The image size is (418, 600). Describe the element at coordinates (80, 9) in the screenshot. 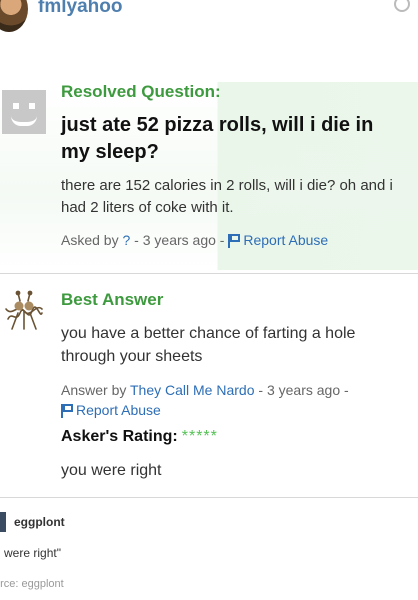

I see `post-username: fmlyahoo` at that location.